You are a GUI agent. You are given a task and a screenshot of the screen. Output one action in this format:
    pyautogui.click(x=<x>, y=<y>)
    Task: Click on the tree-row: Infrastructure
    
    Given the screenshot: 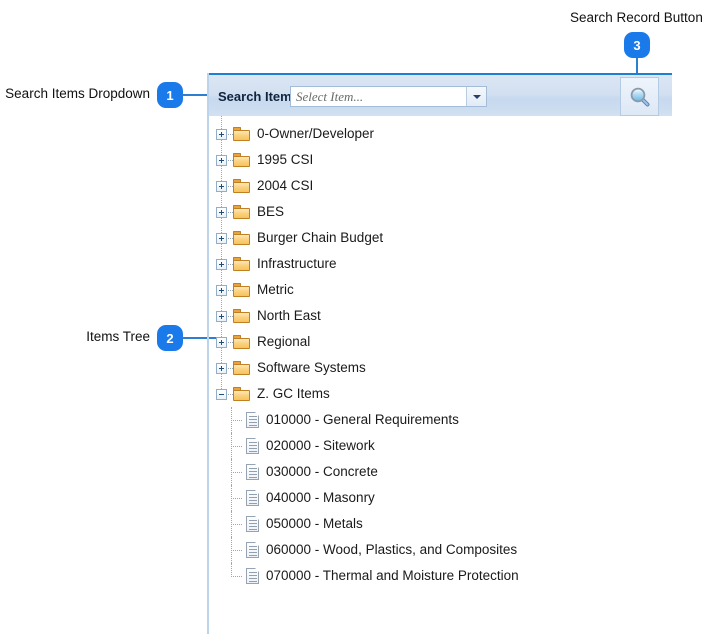 What is the action you would take?
    pyautogui.click(x=439, y=264)
    